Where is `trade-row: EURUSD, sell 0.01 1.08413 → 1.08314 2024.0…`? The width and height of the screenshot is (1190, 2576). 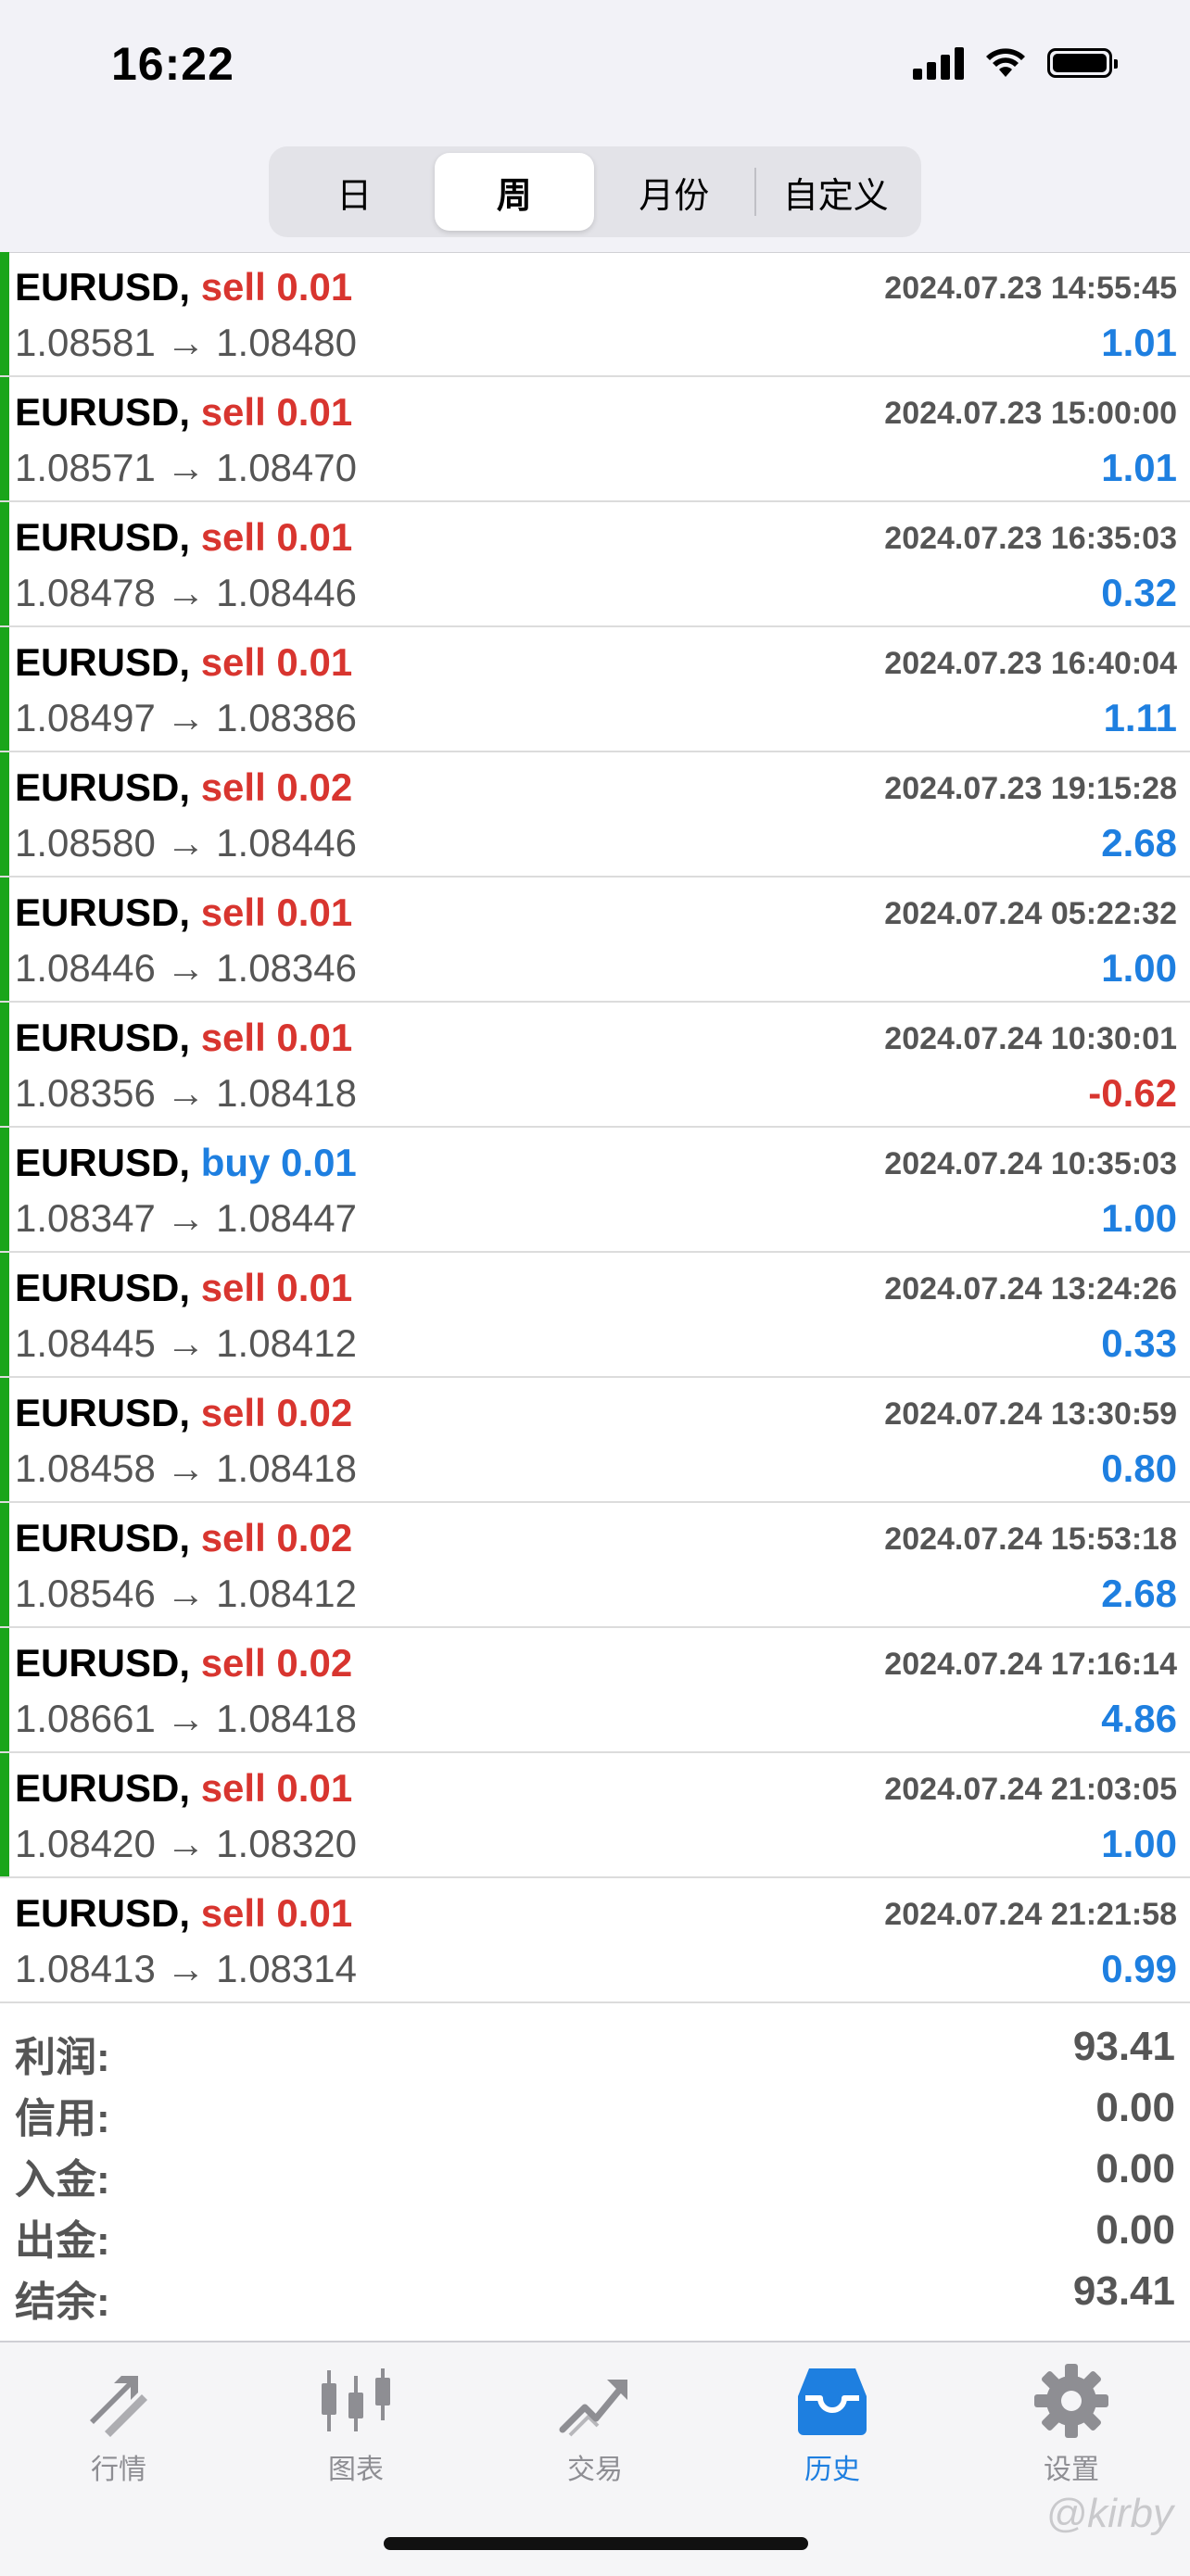 trade-row: EURUSD, sell 0.01 1.08413 → 1.08314 2024.0… is located at coordinates (595, 1941).